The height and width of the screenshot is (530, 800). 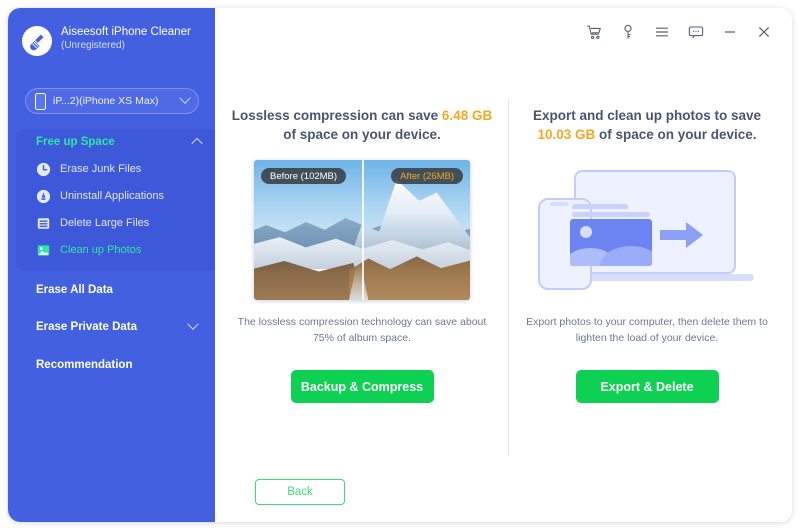 What do you see at coordinates (566, 134) in the screenshot?
I see `export-savings-amount: 10.03 GB` at bounding box center [566, 134].